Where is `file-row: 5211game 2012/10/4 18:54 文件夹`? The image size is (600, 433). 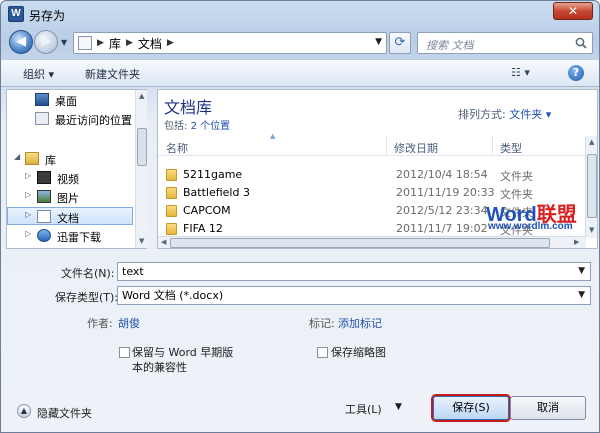 file-row: 5211game 2012/10/4 18:54 文件夹 is located at coordinates (372, 175).